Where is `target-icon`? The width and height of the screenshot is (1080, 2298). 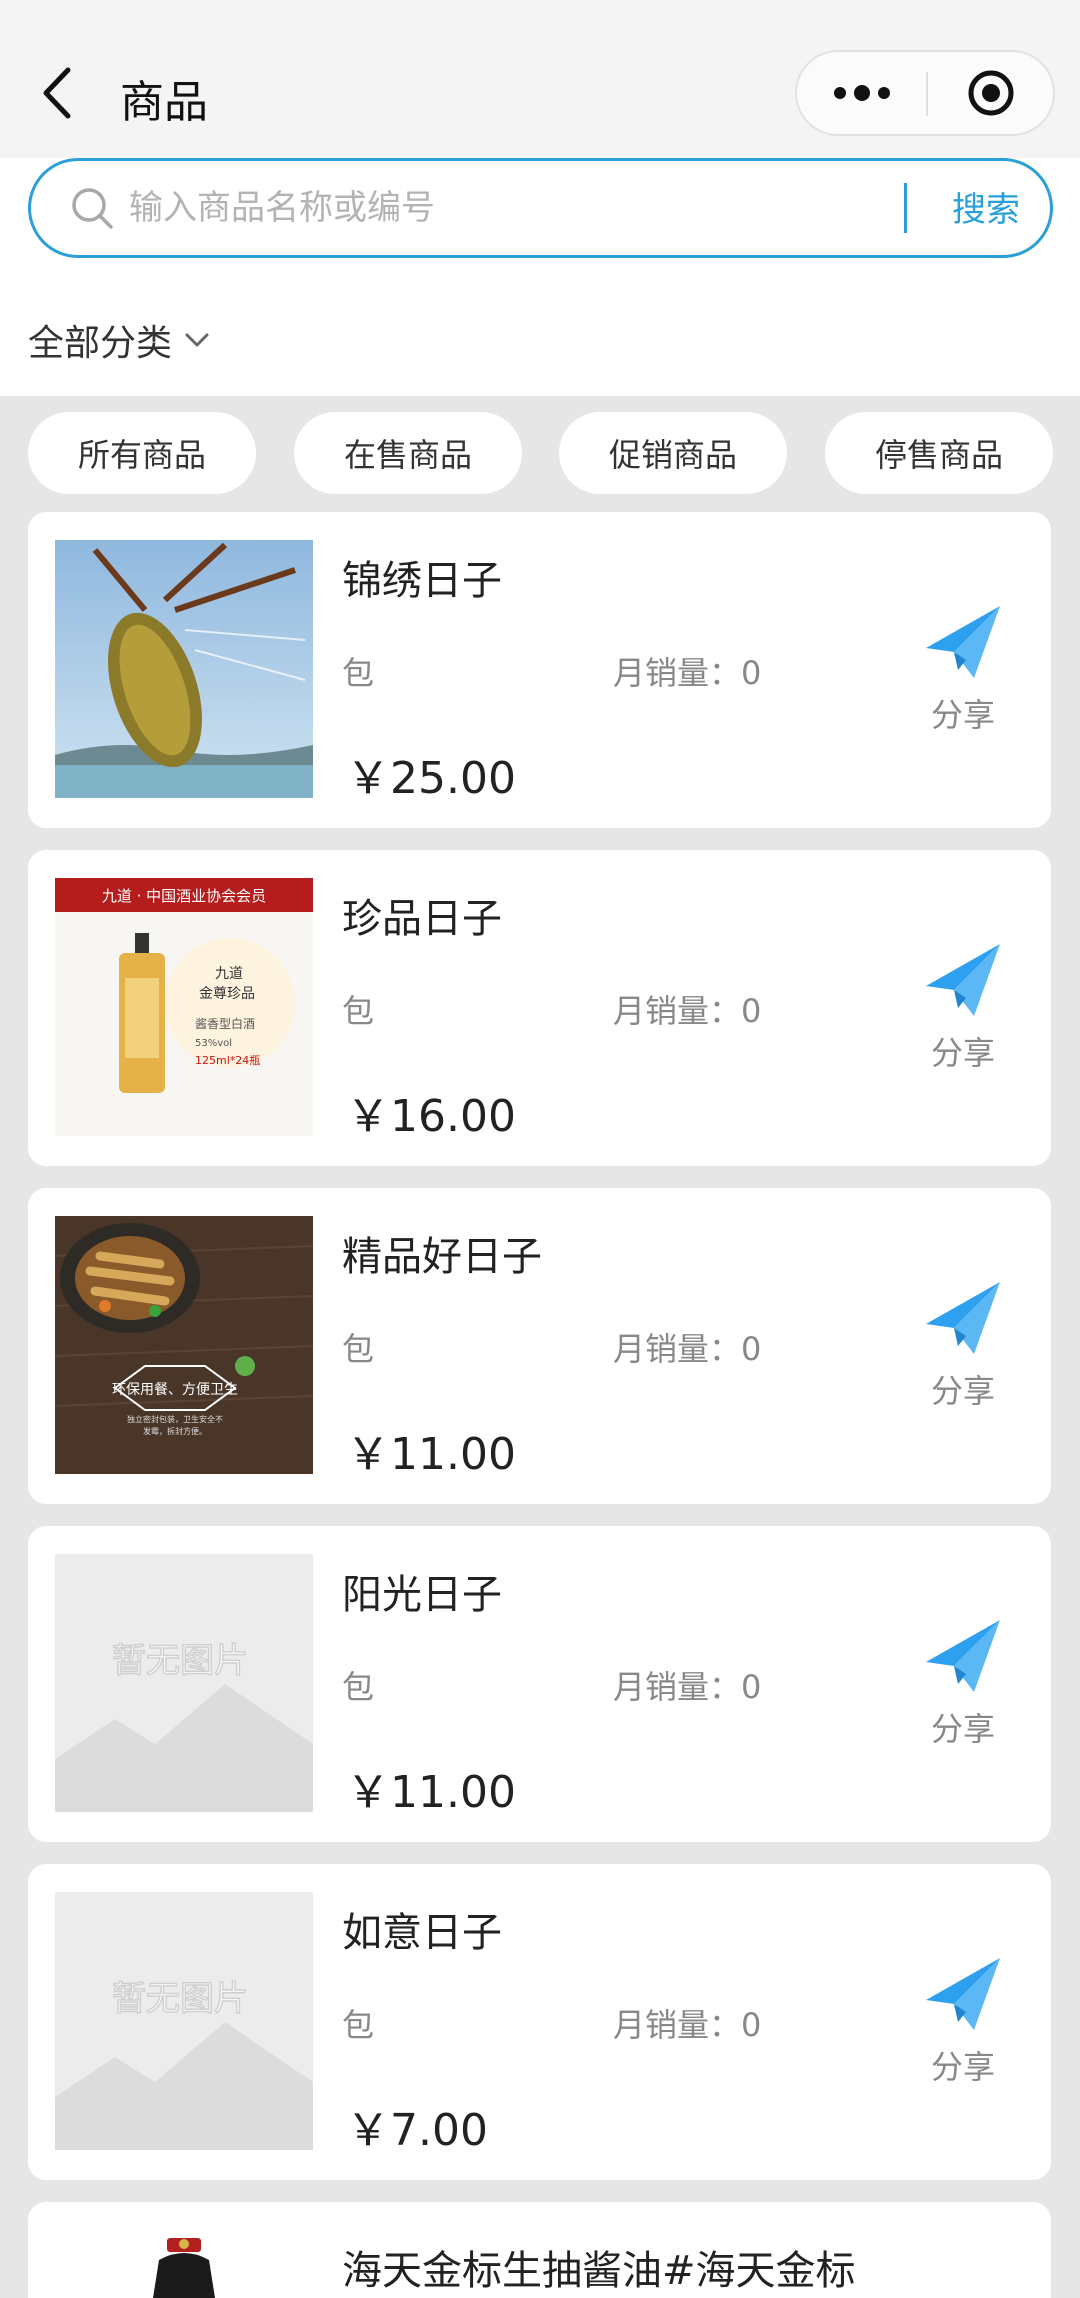 target-icon is located at coordinates (991, 93).